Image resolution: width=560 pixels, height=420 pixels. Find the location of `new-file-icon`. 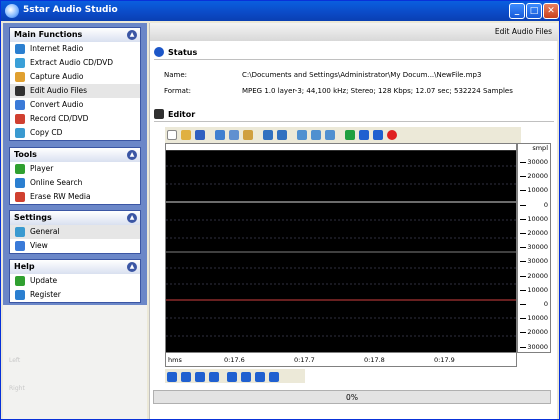

new-file-icon is located at coordinates (172, 135).